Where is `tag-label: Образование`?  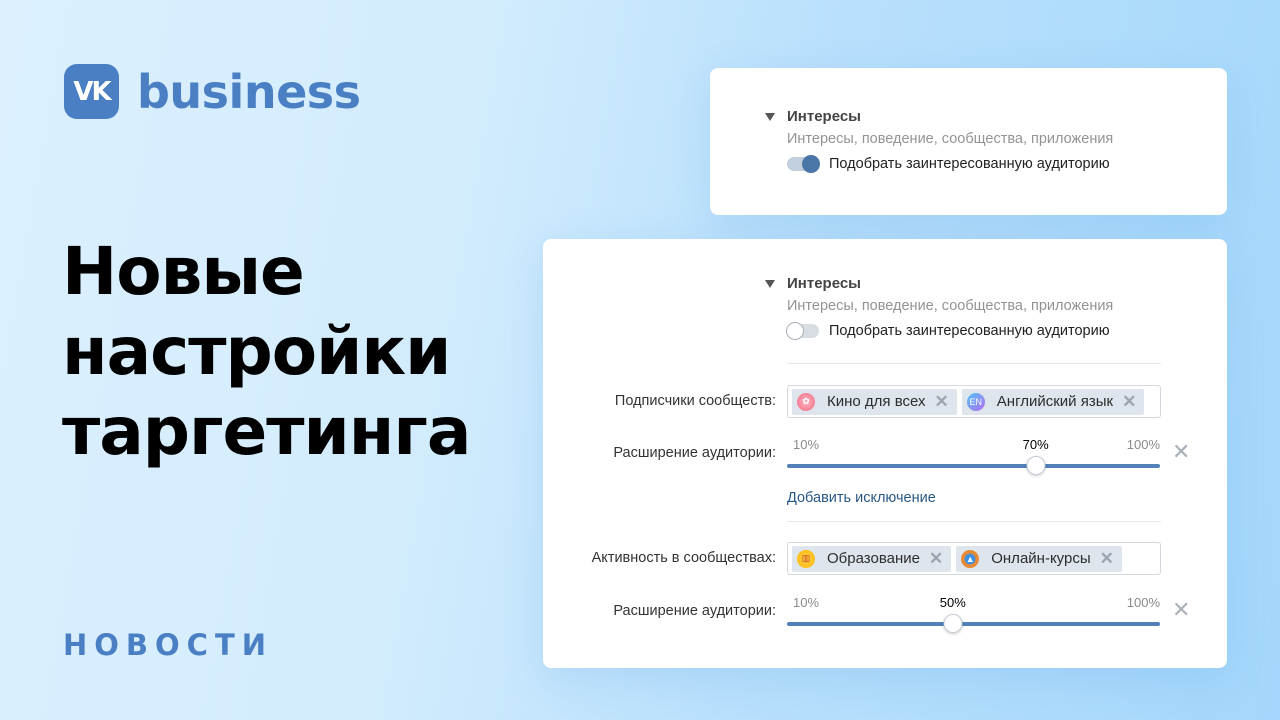 tag-label: Образование is located at coordinates (873, 558).